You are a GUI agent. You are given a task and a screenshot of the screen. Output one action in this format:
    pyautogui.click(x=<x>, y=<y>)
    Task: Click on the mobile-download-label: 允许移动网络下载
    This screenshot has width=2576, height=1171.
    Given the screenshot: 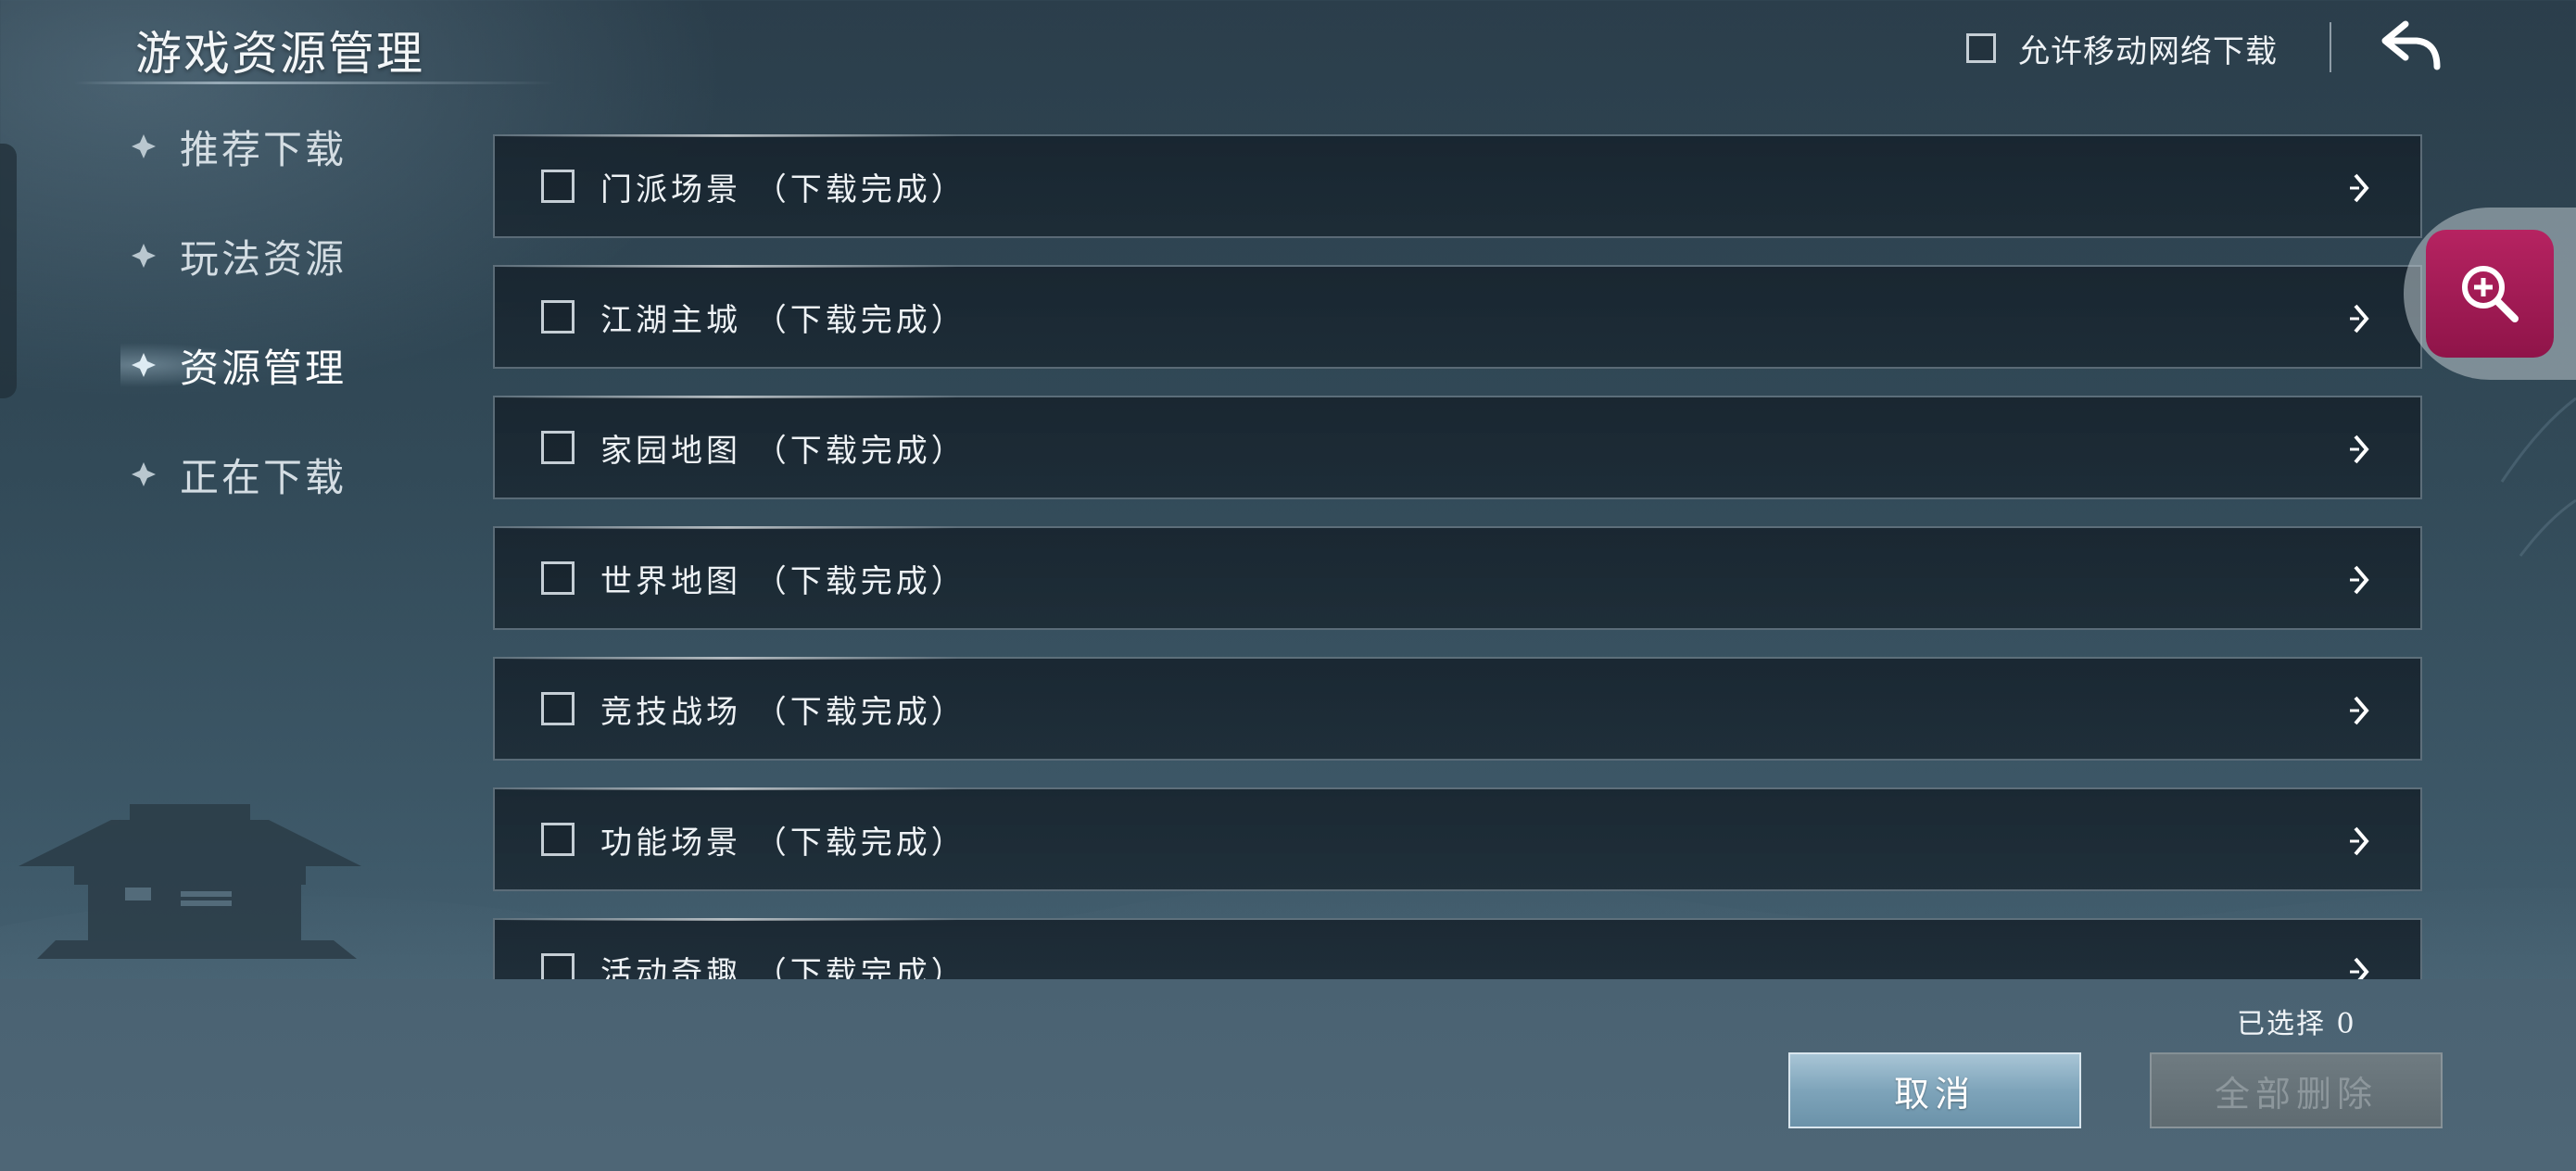 What is the action you would take?
    pyautogui.click(x=2148, y=51)
    